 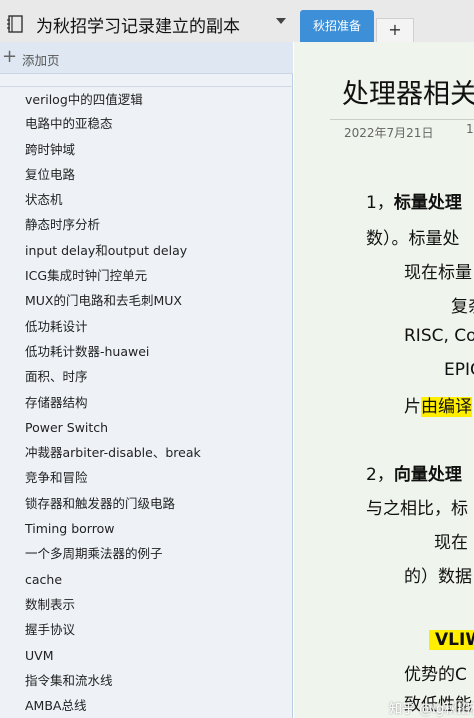 I want to click on text-line-3: 现在标量, so click(x=438, y=270).